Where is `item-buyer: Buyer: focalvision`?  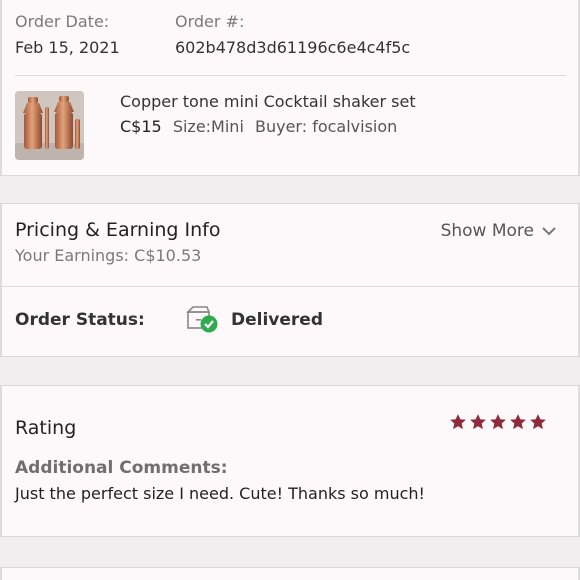 item-buyer: Buyer: focalvision is located at coordinates (326, 126).